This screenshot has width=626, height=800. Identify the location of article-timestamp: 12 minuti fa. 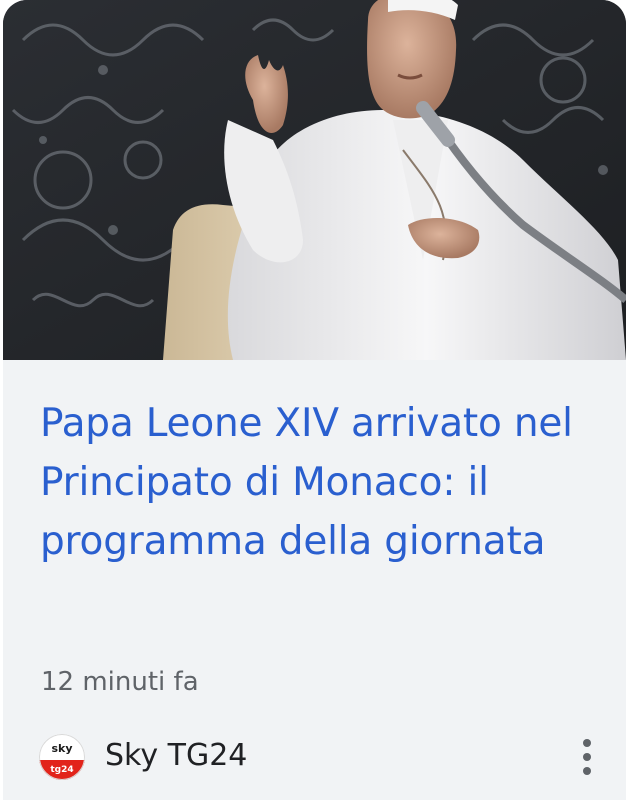
(120, 682).